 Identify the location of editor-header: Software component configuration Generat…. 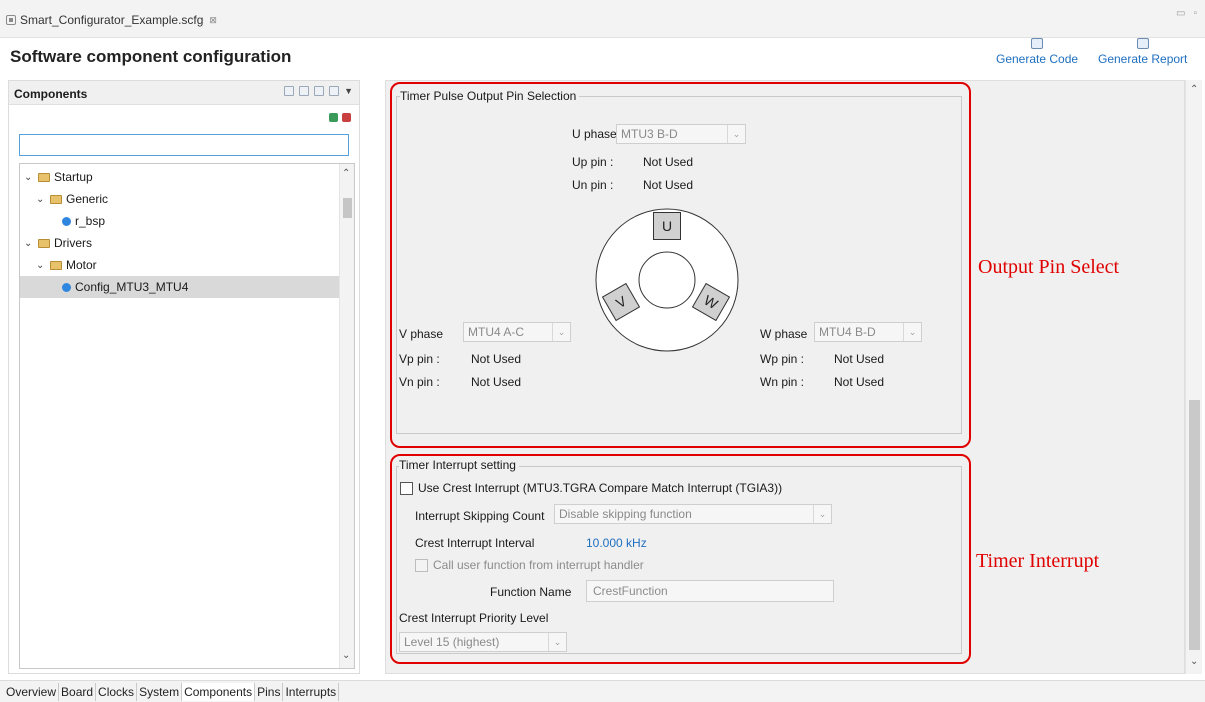
(602, 58).